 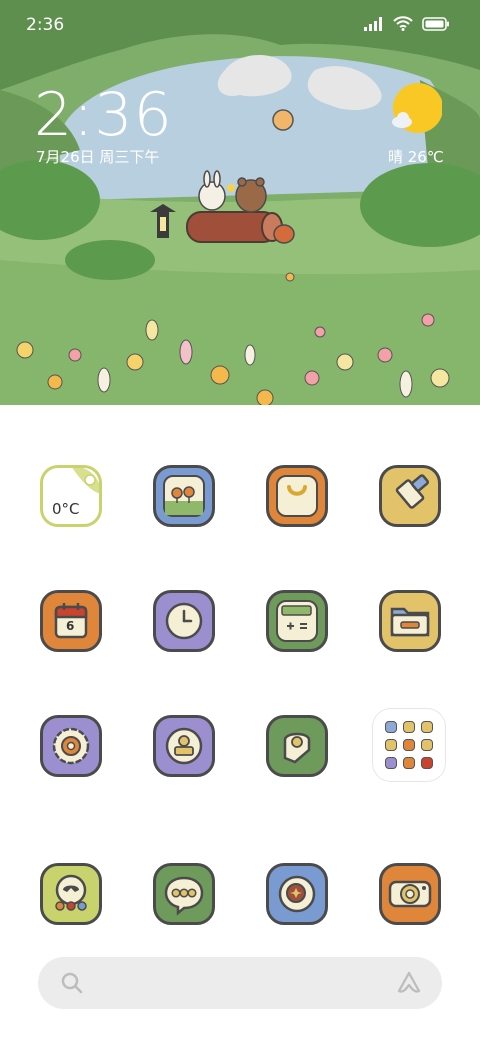 I want to click on stamp-icon, so click(x=184, y=746).